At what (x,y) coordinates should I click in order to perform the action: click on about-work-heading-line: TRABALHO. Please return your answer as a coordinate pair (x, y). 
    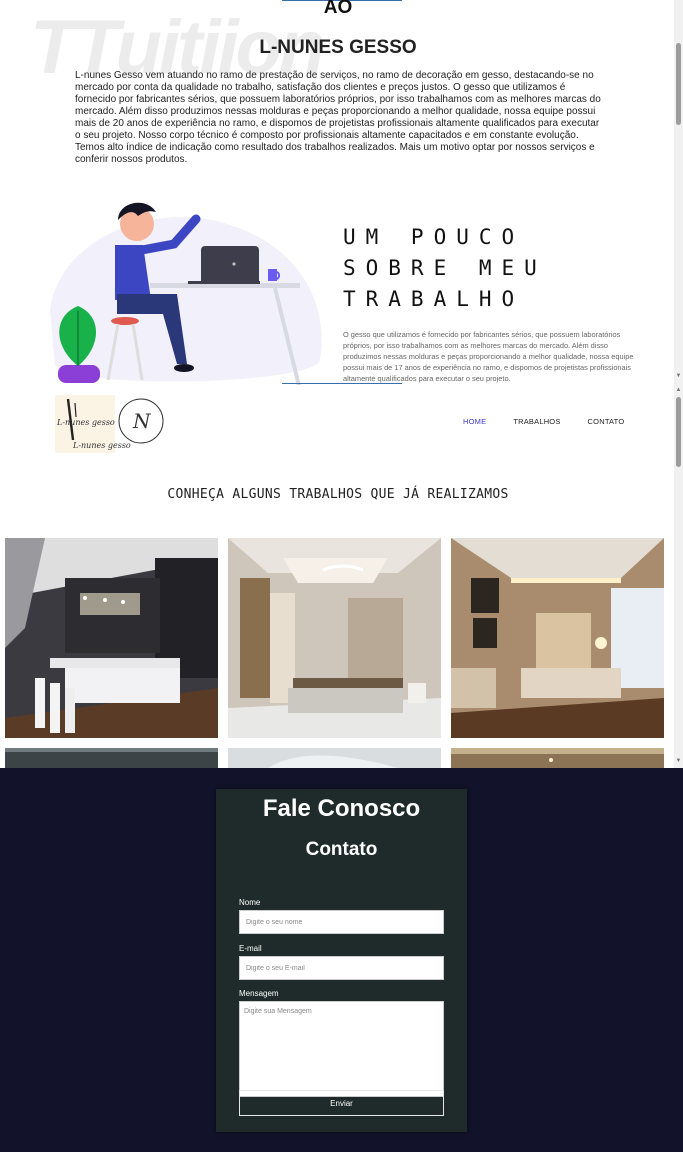
    Looking at the image, I should click on (434, 299).